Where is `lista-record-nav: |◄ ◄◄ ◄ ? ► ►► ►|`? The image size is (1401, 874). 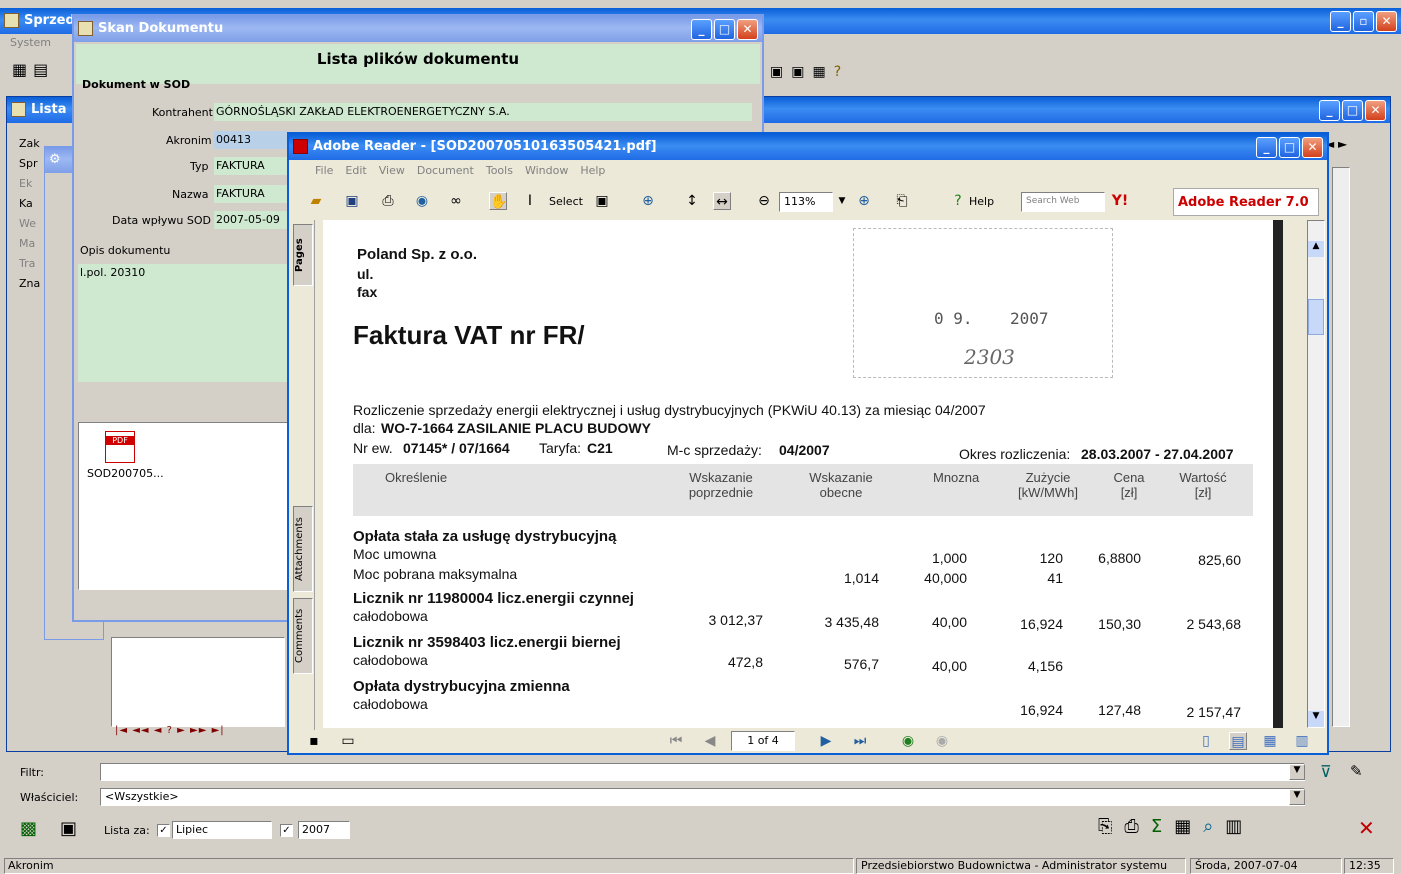 lista-record-nav: |◄ ◄◄ ◄ ? ► ►► ►| is located at coordinates (170, 730).